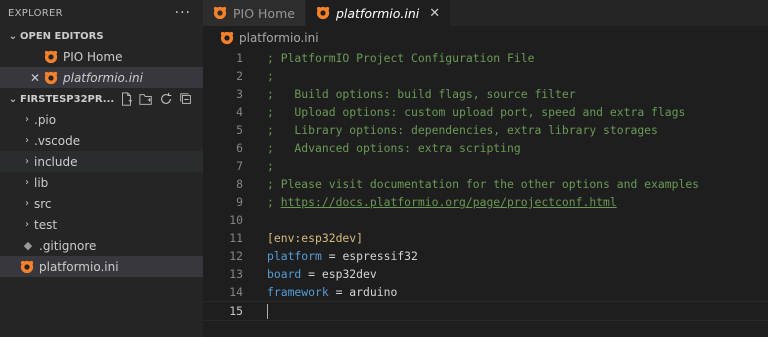 The height and width of the screenshot is (337, 768). I want to click on open-editors-section: ⌄ OPEN EDITORS, so click(101, 36).